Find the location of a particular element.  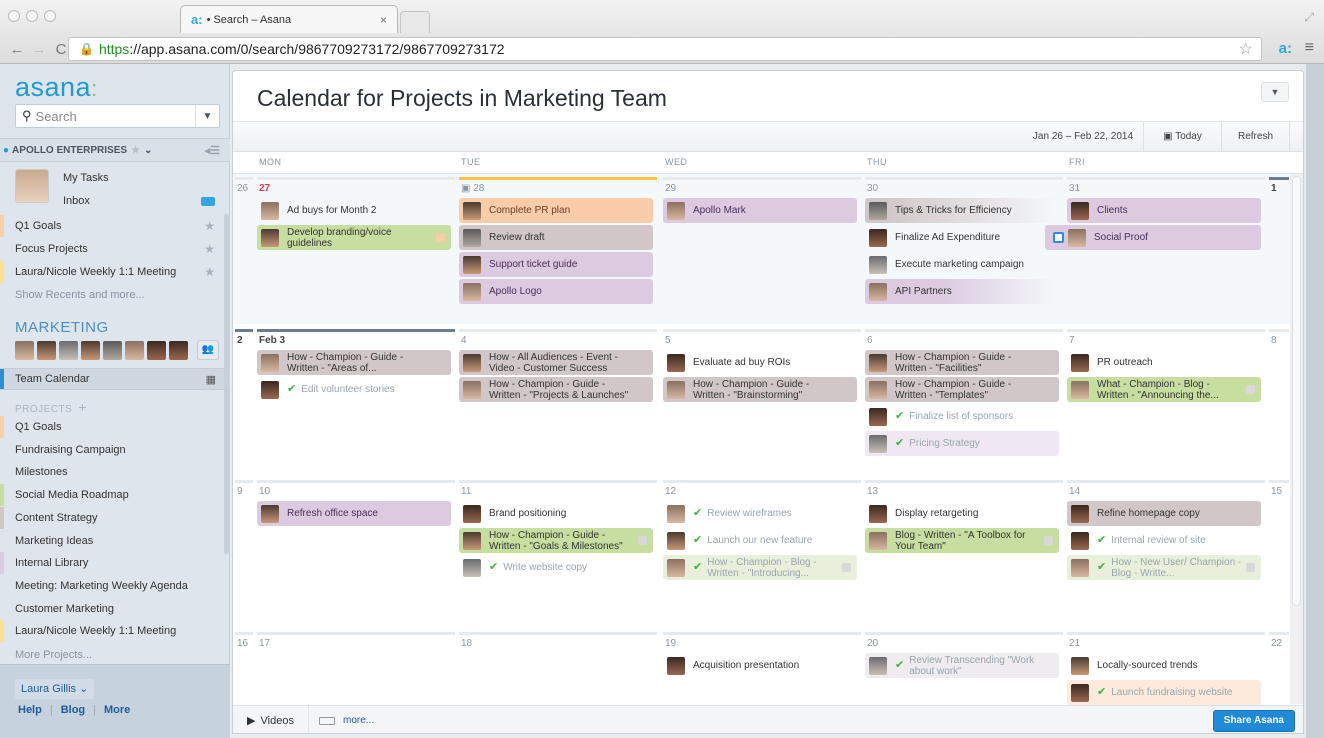

calendar-day-sunday: 26 is located at coordinates (244, 249).